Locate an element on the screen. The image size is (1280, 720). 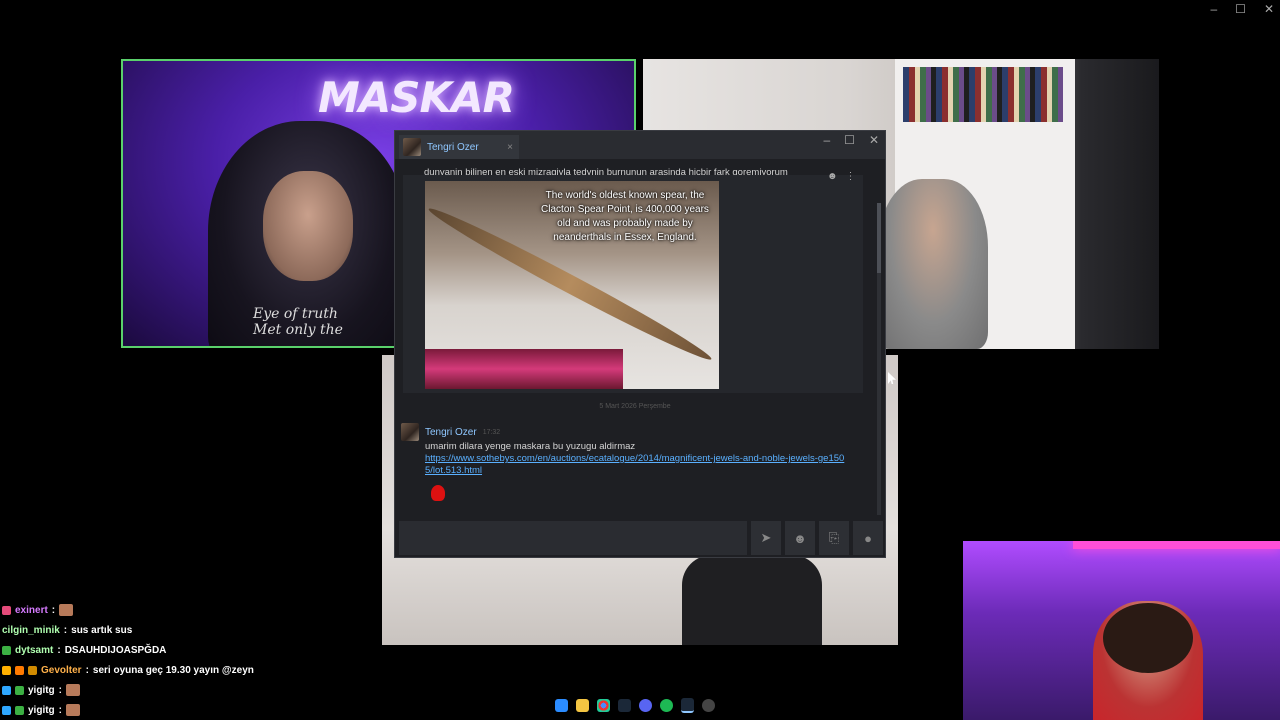
chat-window-controls: – ☐ ✕ is located at coordinates (851, 140).